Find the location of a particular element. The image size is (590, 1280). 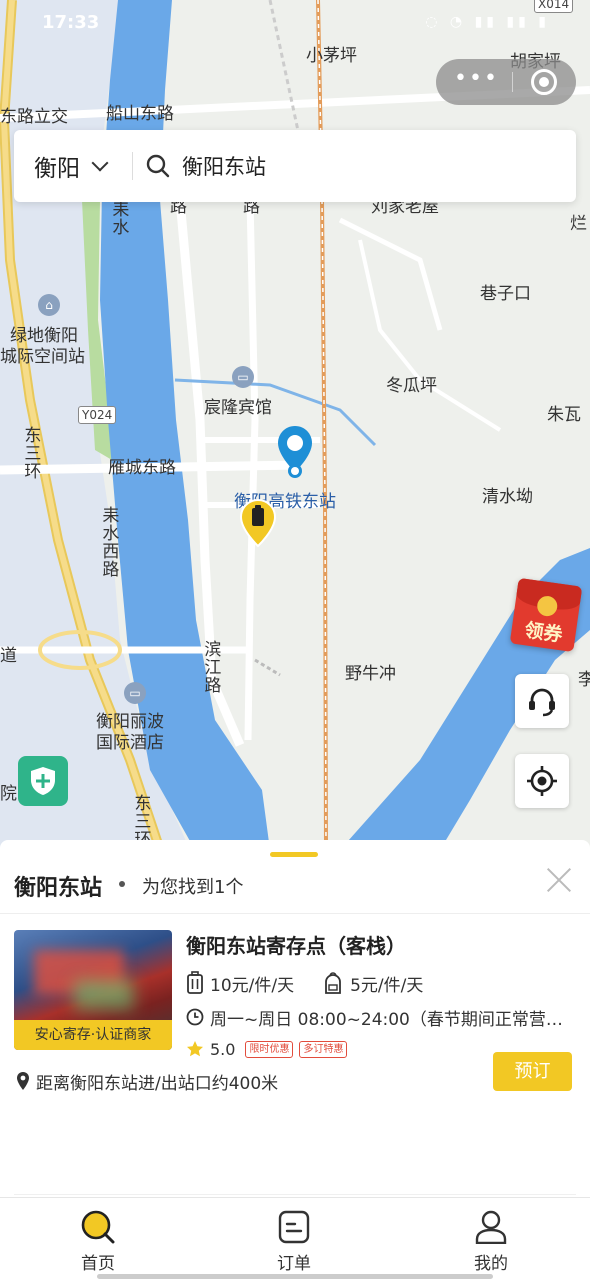

tab-label: 首页 is located at coordinates (98, 1264).